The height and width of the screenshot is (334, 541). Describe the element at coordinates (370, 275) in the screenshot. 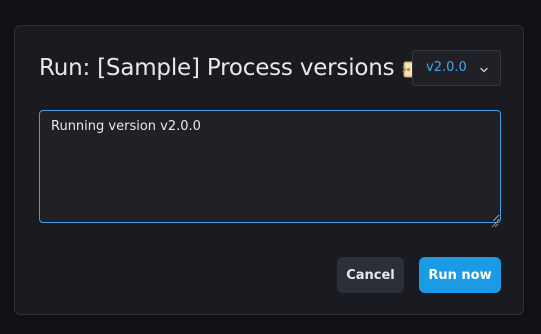

I see `cancel-button: Cancel` at that location.